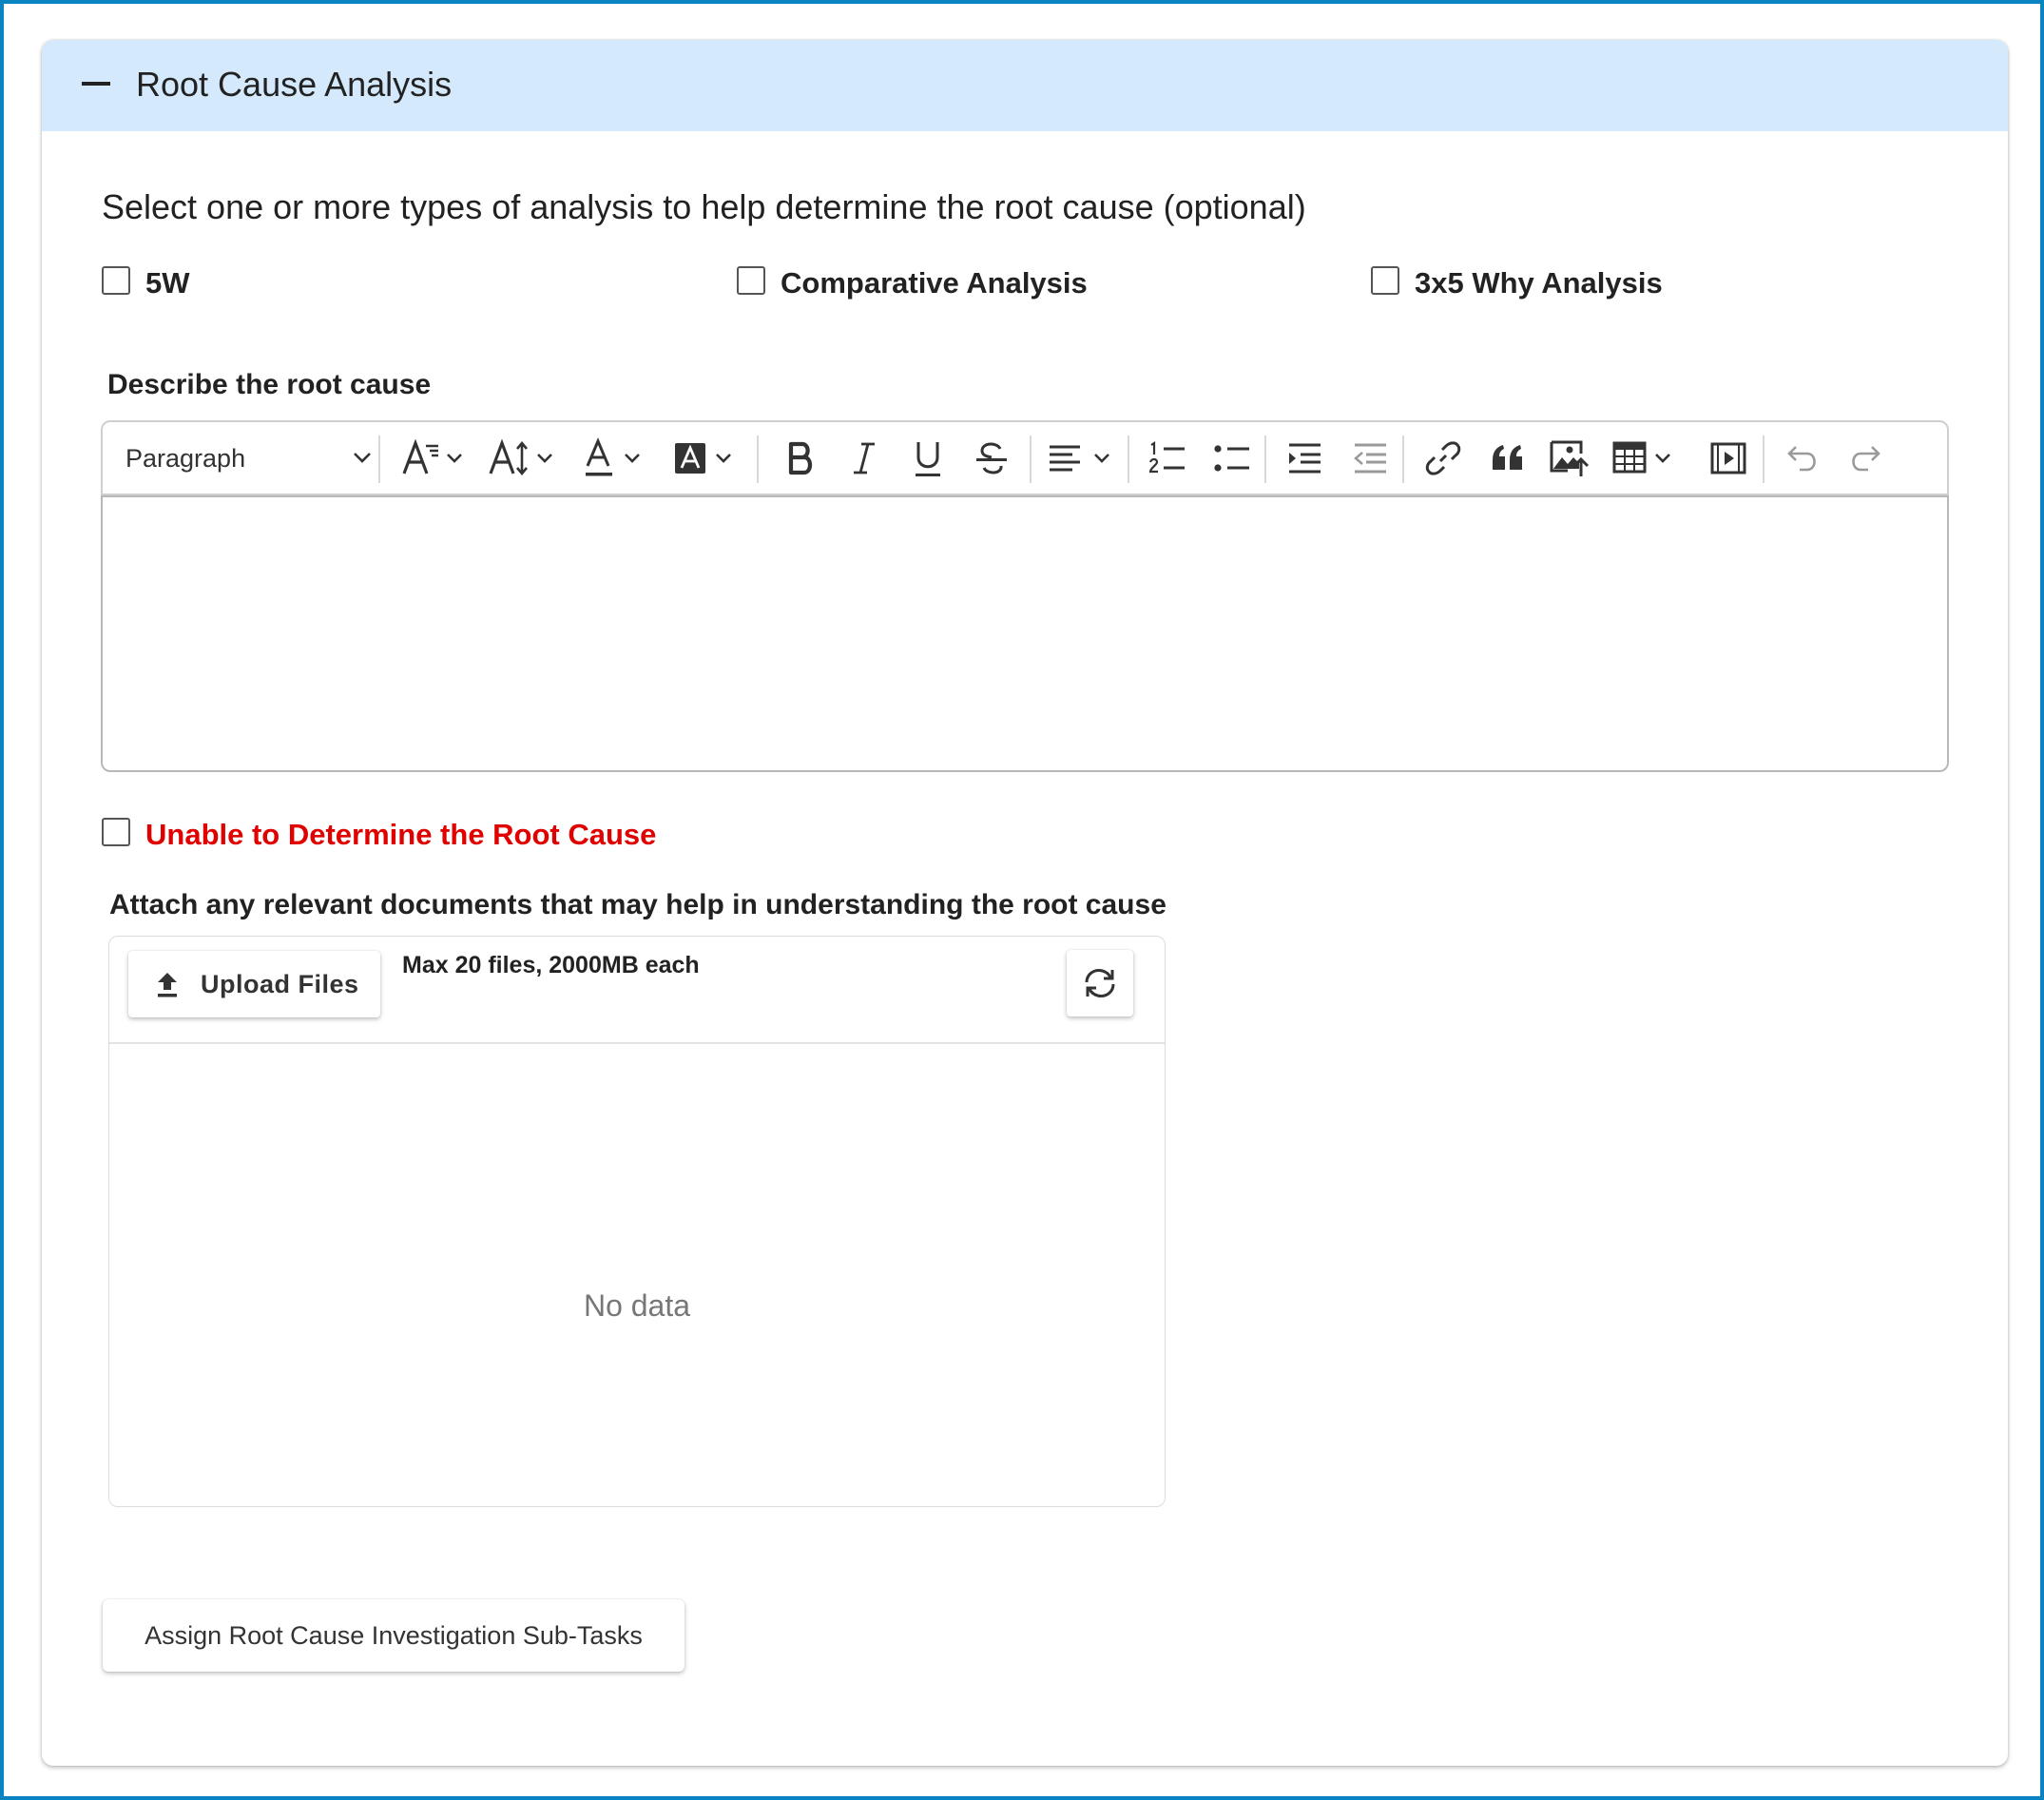 Image resolution: width=2044 pixels, height=1800 pixels. I want to click on italic-button, so click(864, 459).